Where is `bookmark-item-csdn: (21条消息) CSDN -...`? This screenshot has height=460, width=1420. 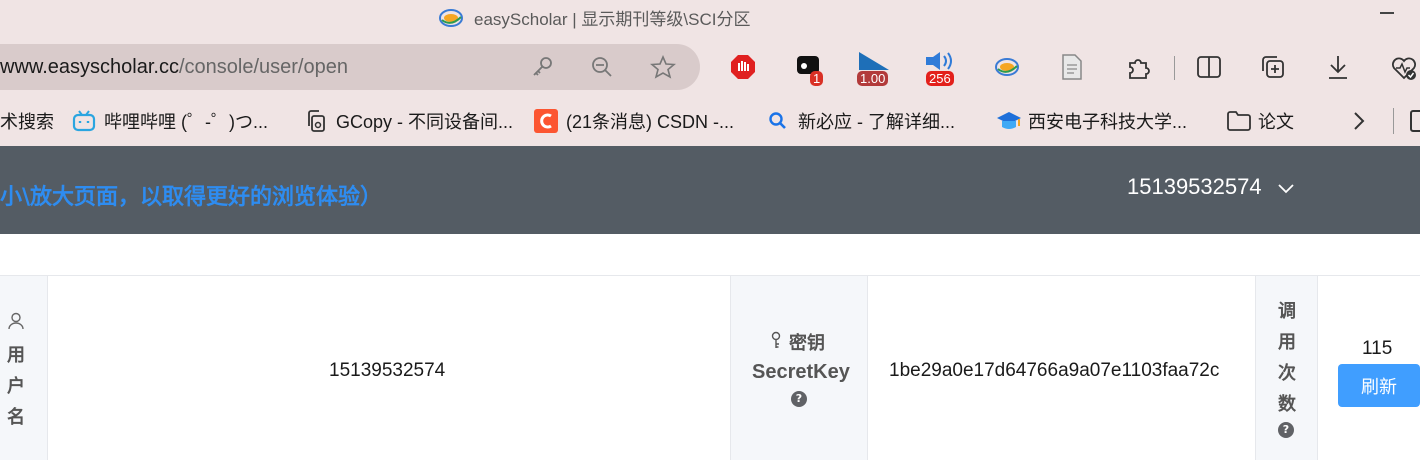
bookmark-item-csdn: (21条消息) CSDN -... is located at coordinates (634, 121).